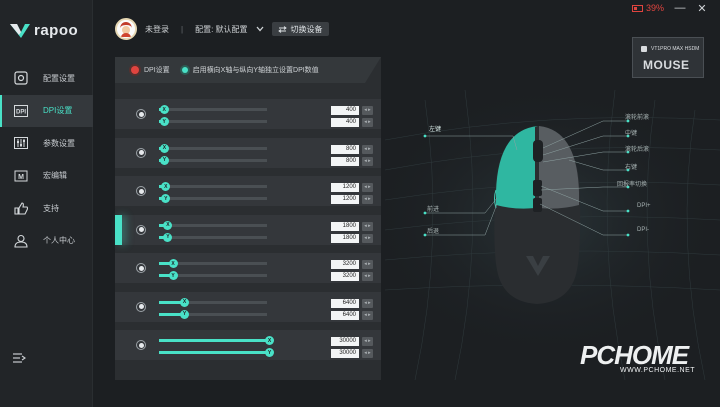 Image resolution: width=720 pixels, height=407 pixels. What do you see at coordinates (345, 264) in the screenshot?
I see `dpi-x-value: 3200` at bounding box center [345, 264].